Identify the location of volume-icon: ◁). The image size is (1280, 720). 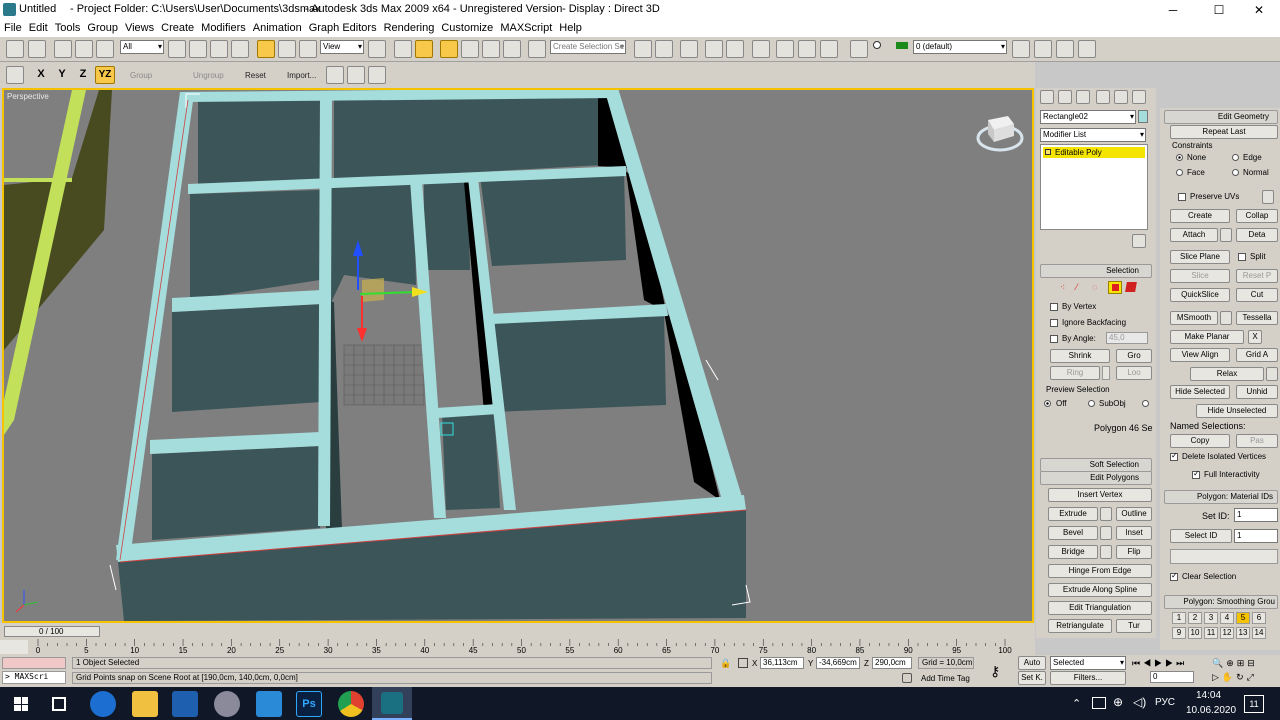
(1139, 702).